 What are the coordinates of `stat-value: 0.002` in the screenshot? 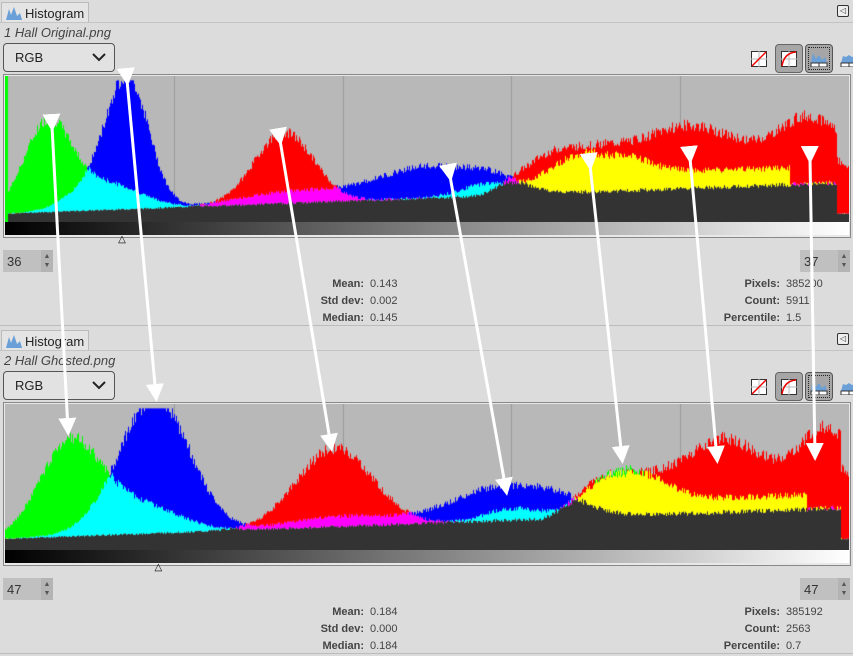 It's located at (384, 301).